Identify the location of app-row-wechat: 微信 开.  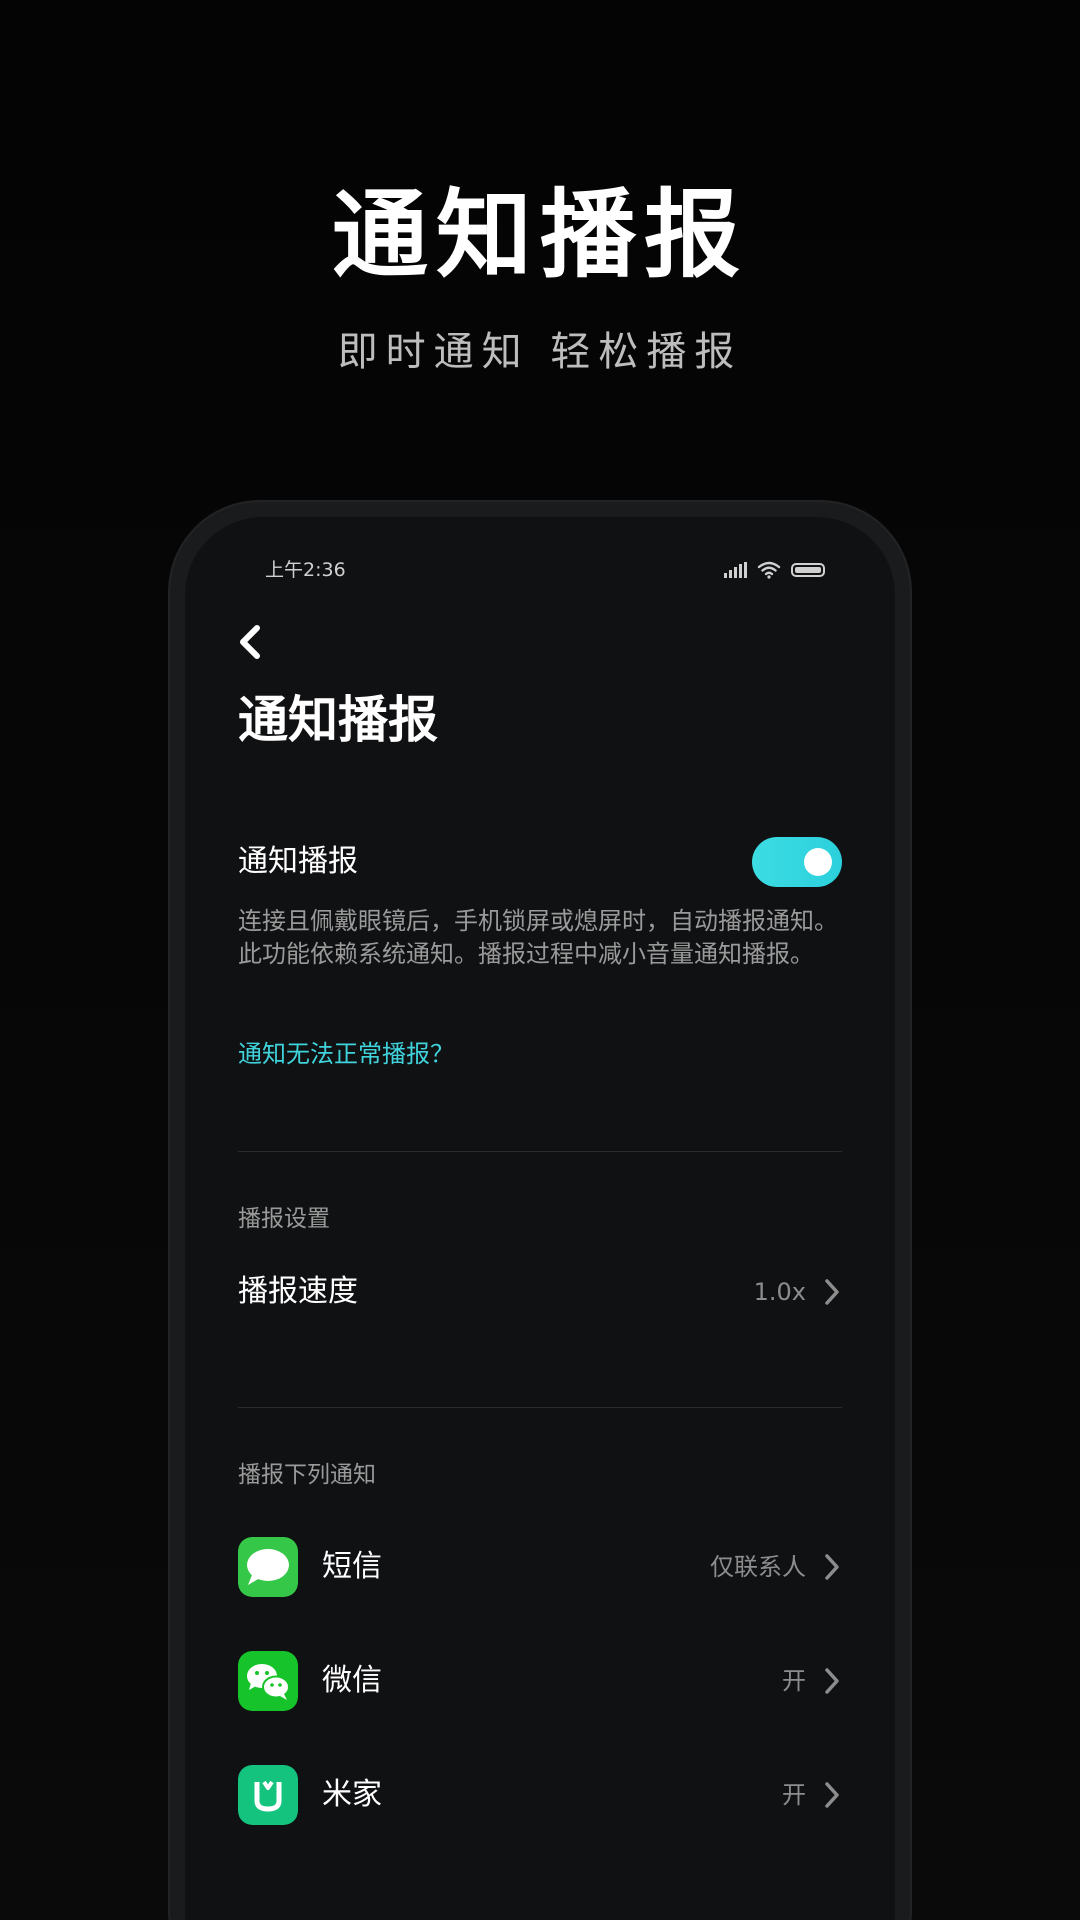
(540, 1681).